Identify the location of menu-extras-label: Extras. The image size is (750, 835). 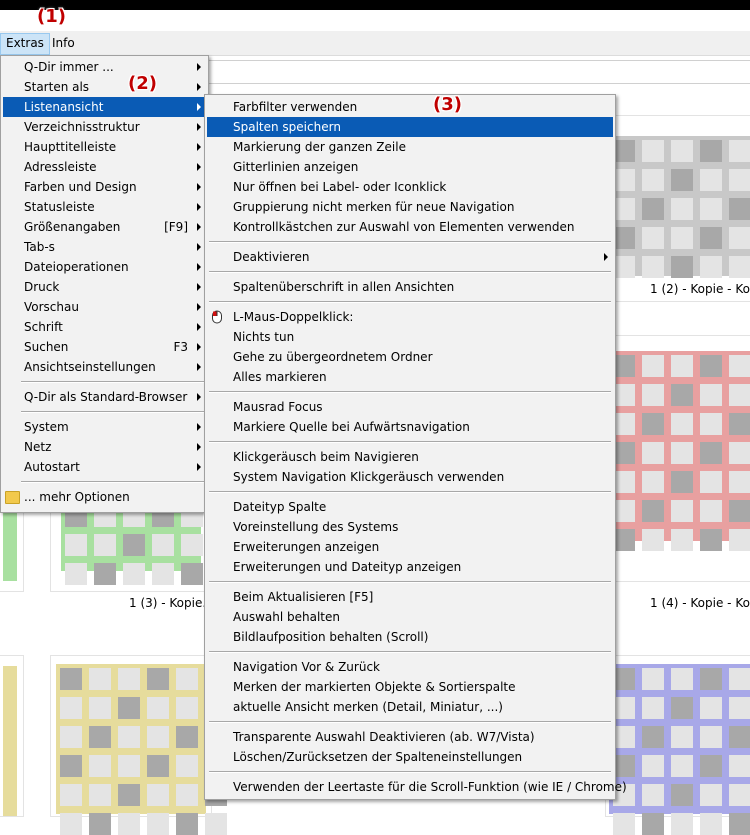
(25, 43).